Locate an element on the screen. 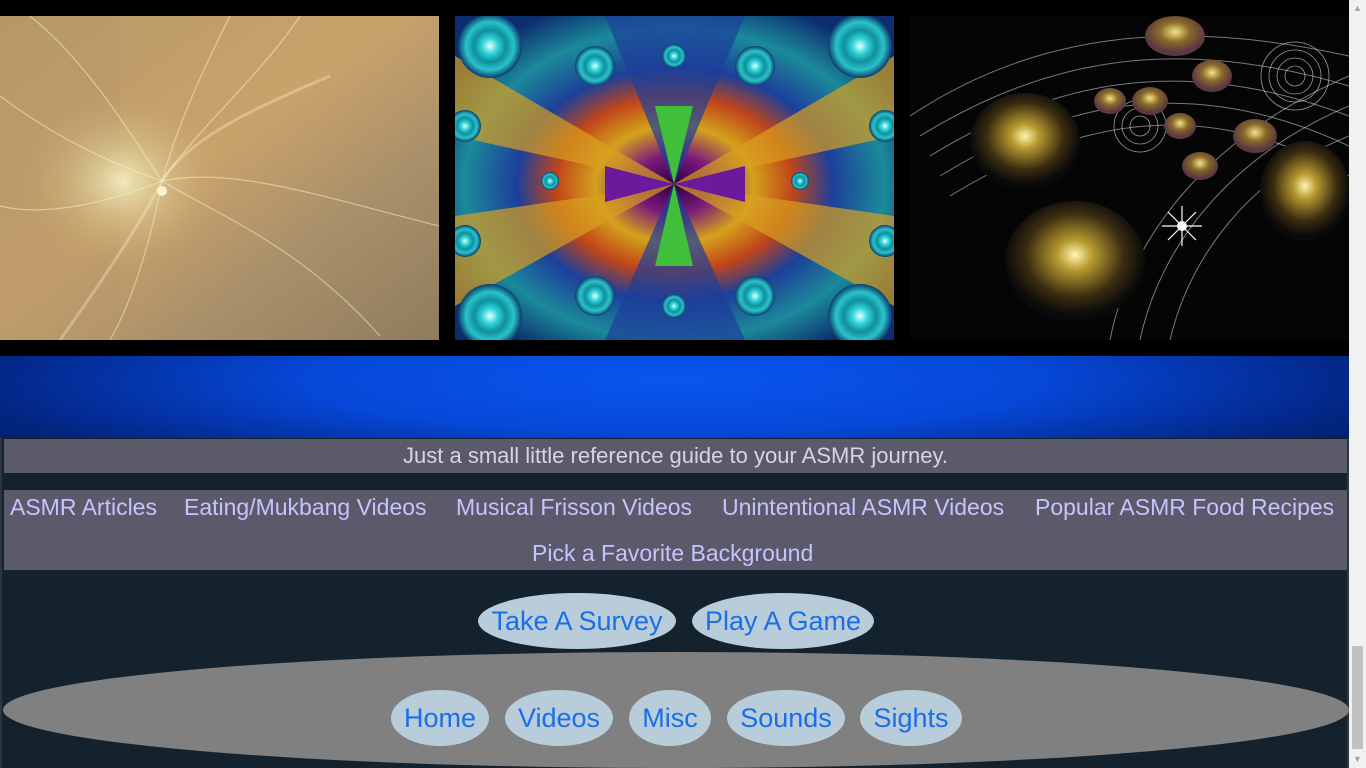 The width and height of the screenshot is (1366, 768). vertical-scrollbar: ▲ ▼ is located at coordinates (1357, 384).